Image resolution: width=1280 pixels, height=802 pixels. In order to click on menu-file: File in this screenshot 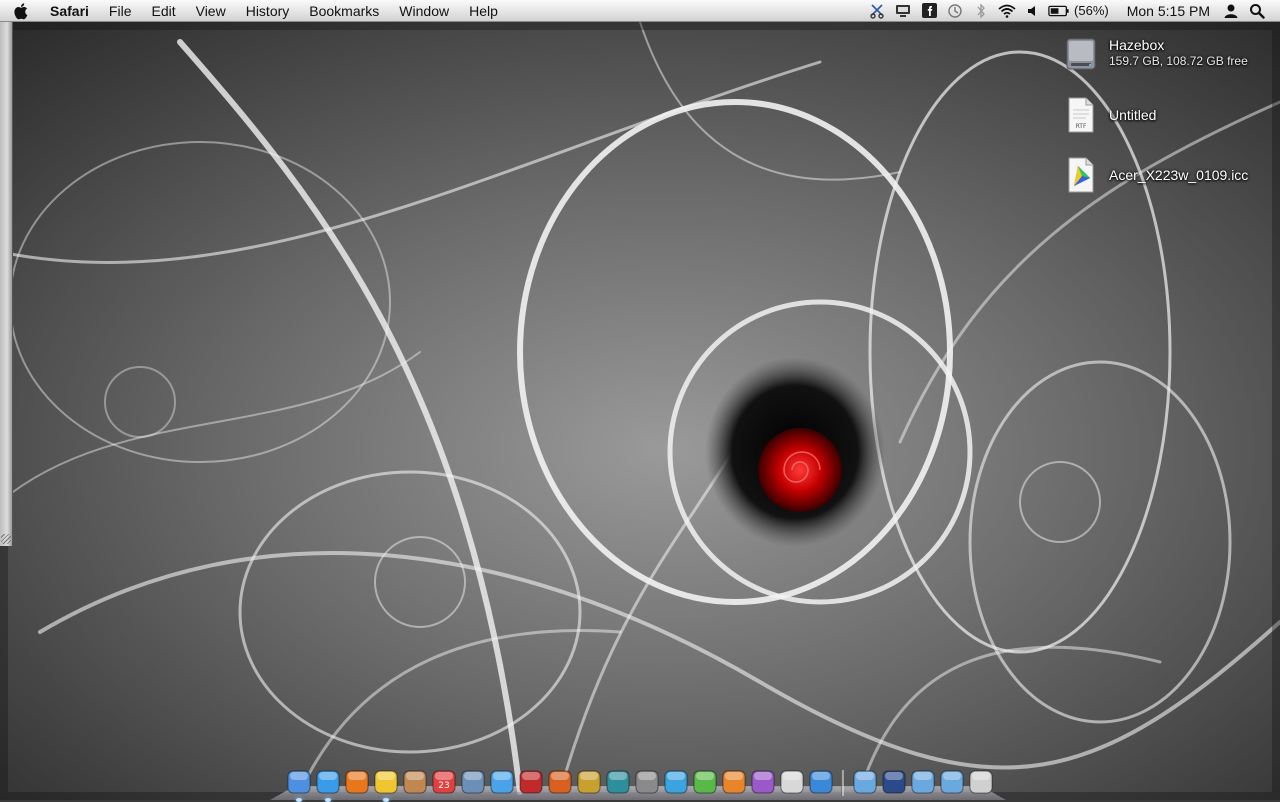, I will do `click(120, 11)`.